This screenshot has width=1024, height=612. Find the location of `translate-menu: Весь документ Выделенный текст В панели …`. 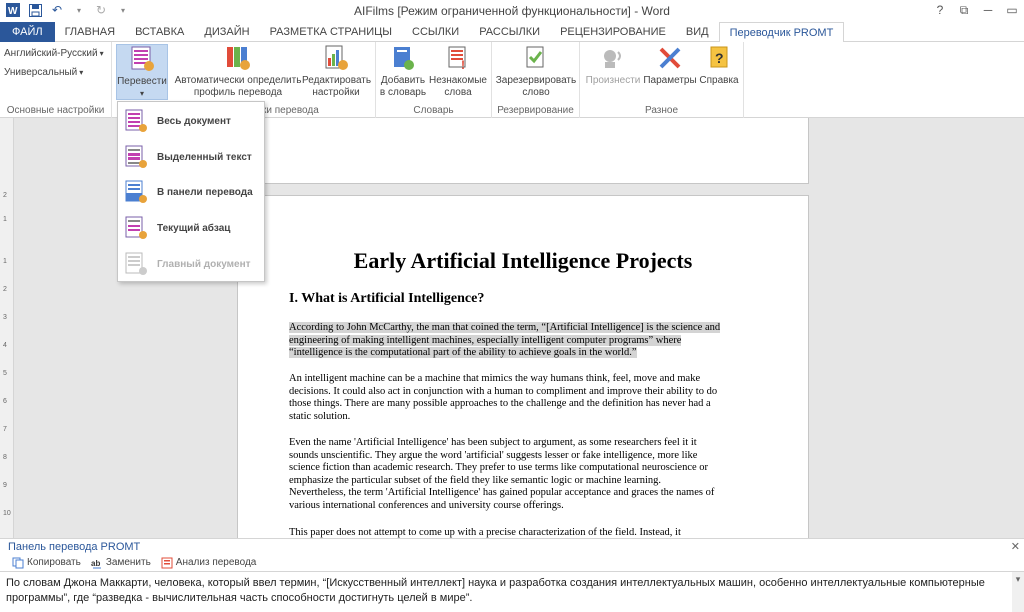

translate-menu: Весь документ Выделенный текст В панели … is located at coordinates (191, 191).